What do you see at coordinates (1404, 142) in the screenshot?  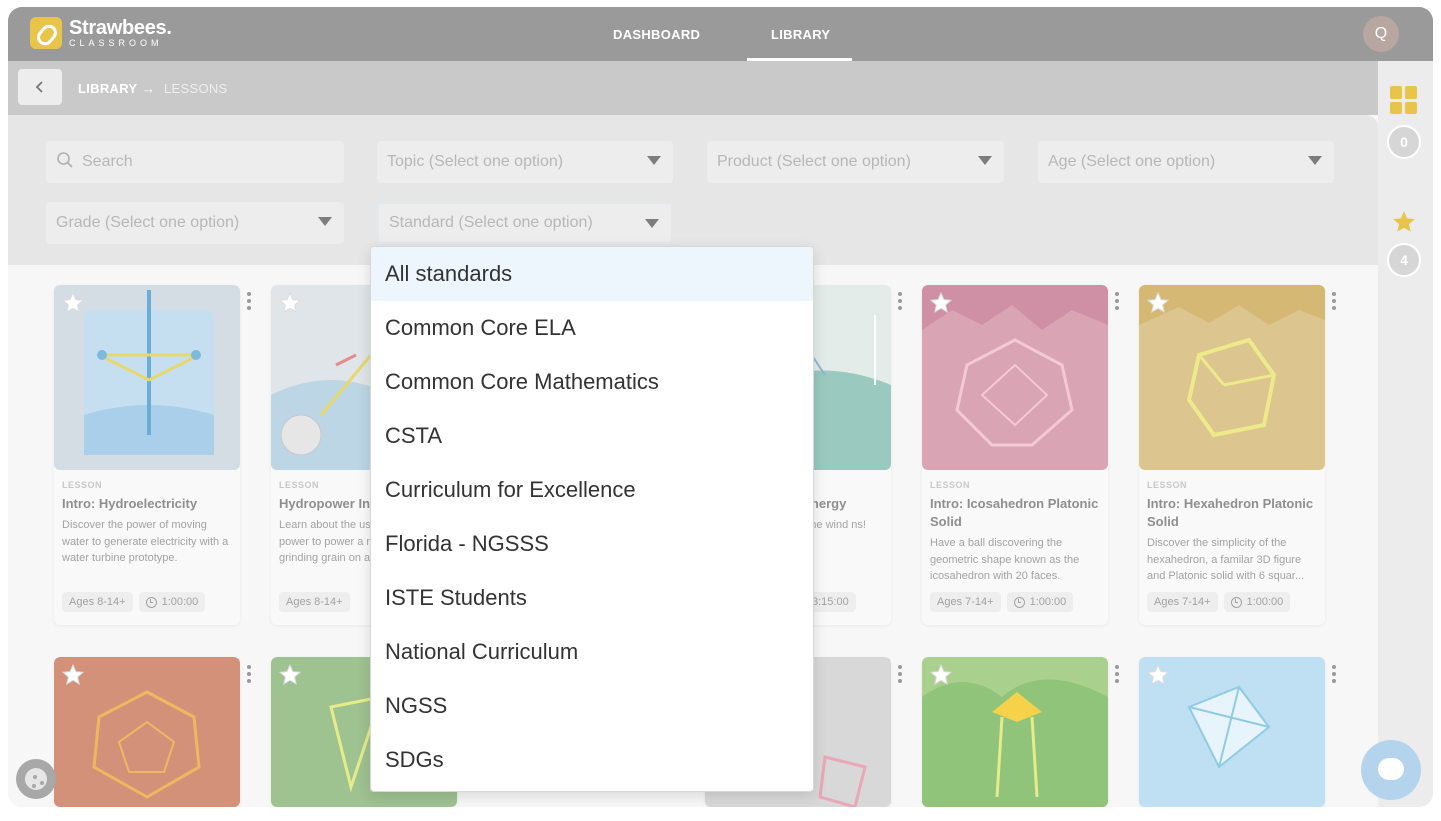 I see `saved-count-badge: 0` at bounding box center [1404, 142].